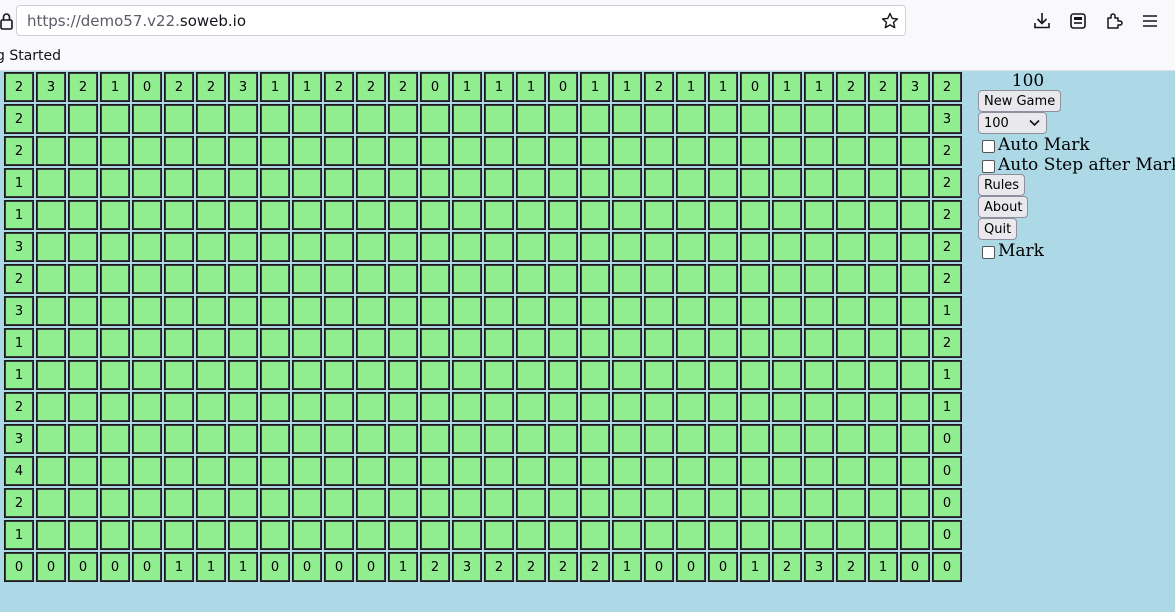  I want to click on menu-icon, so click(1150, 21).